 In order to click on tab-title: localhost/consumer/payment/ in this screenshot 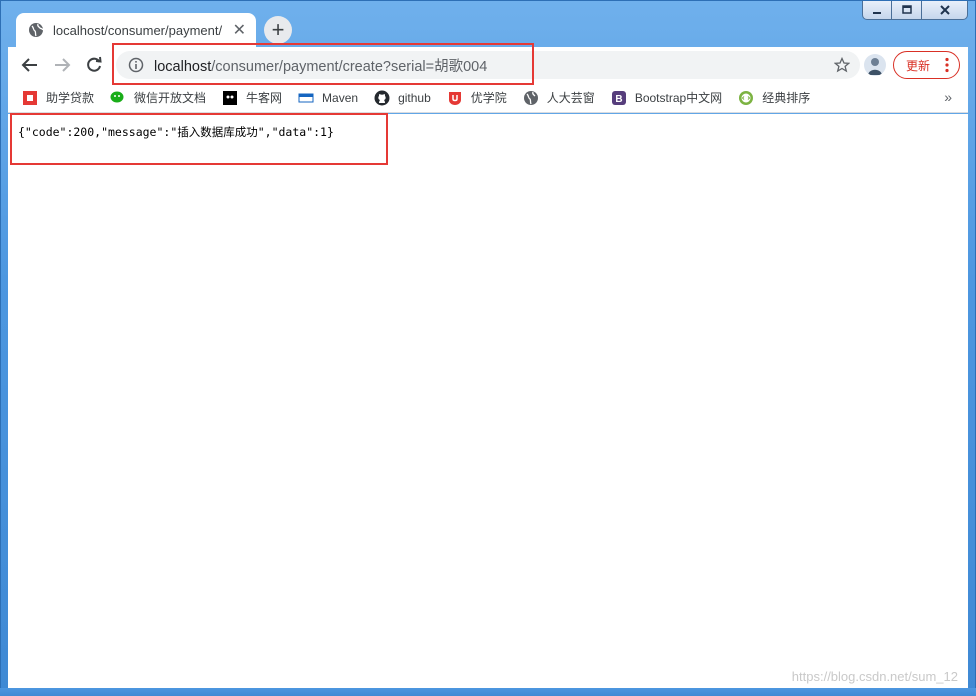, I will do `click(138, 30)`.